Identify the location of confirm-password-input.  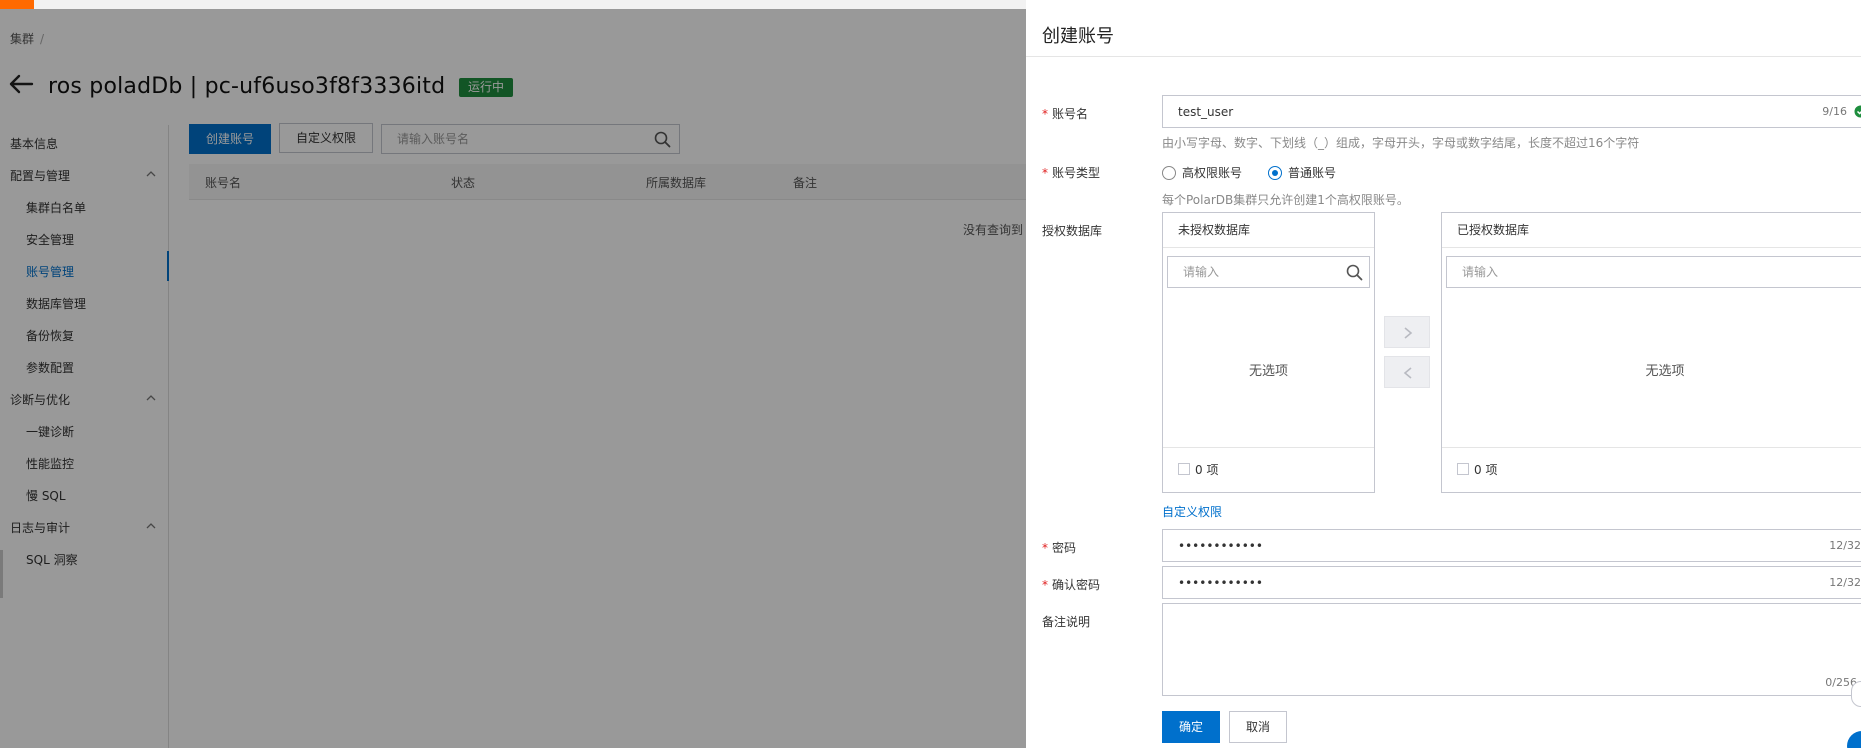
(1483, 582).